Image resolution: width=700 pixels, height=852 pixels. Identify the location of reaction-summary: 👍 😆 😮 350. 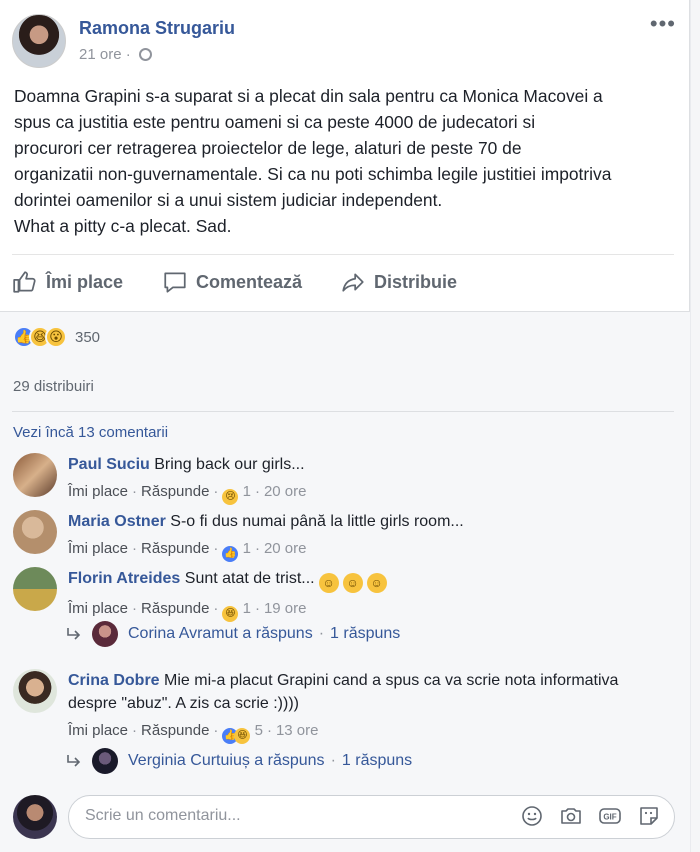
(56, 337).